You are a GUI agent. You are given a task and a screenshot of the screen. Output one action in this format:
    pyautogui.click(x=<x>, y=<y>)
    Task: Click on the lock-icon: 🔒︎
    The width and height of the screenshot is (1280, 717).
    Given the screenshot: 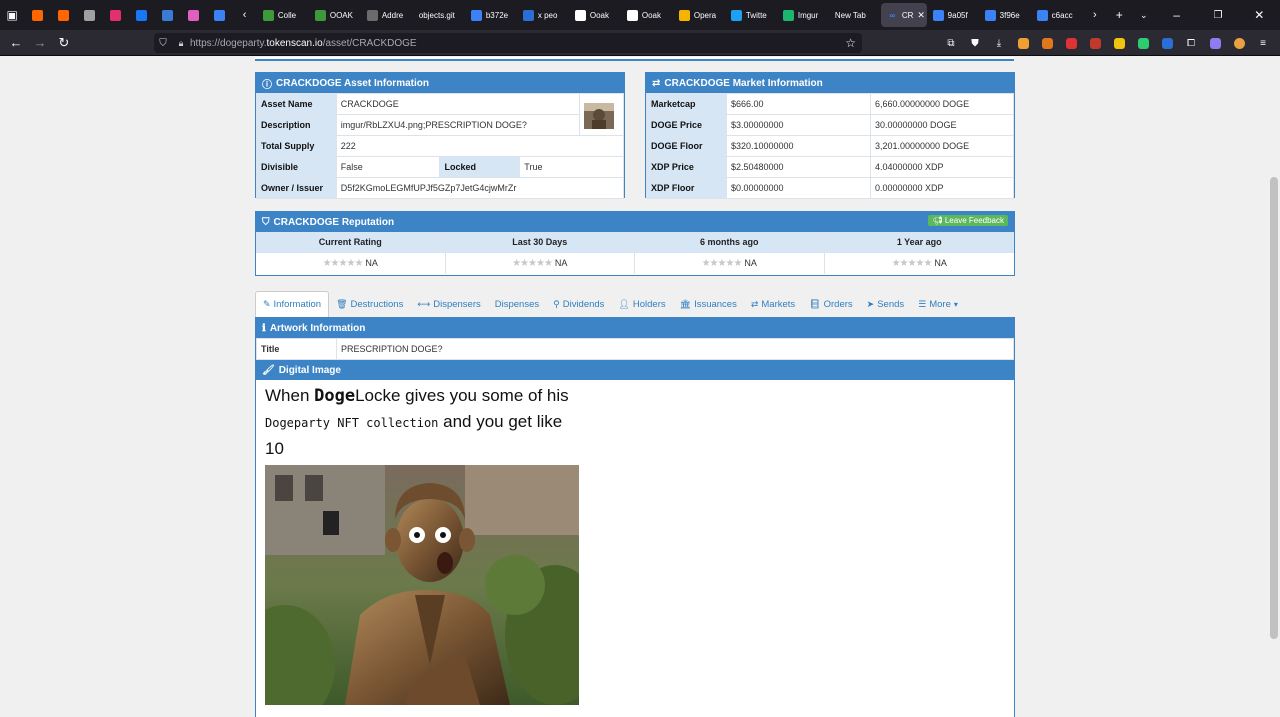 What is the action you would take?
    pyautogui.click(x=181, y=43)
    